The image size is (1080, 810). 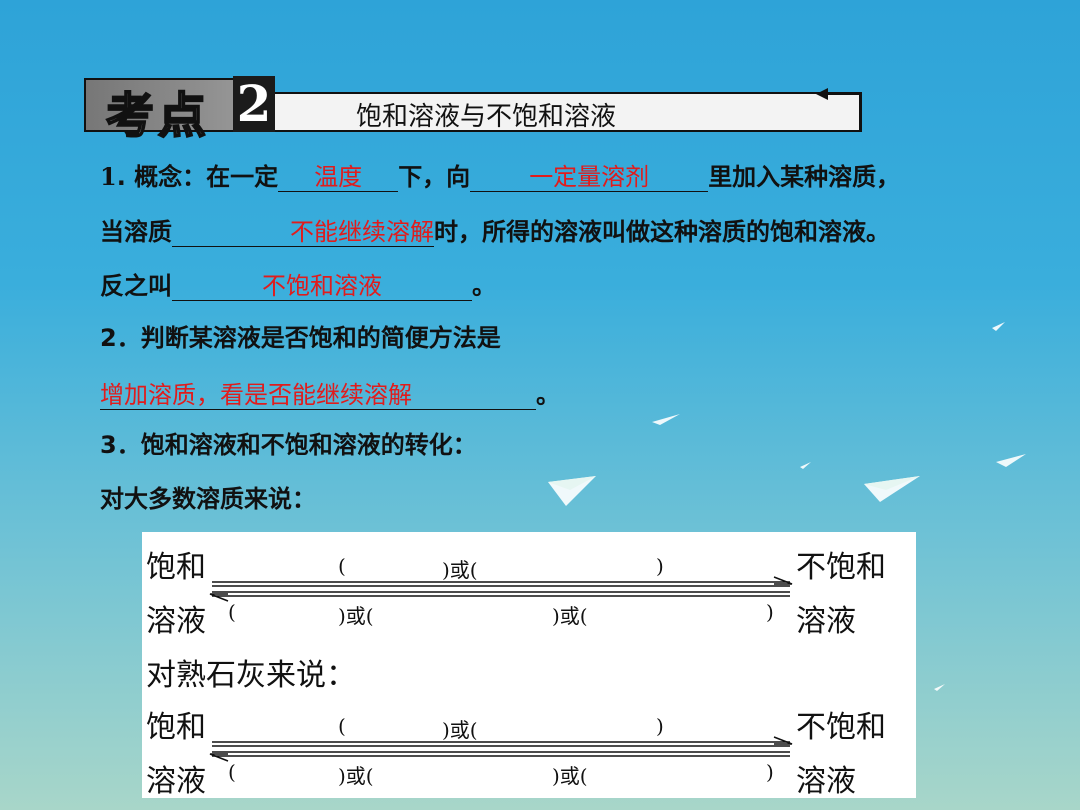 I want to click on header-number: 2, so click(x=254, y=104).